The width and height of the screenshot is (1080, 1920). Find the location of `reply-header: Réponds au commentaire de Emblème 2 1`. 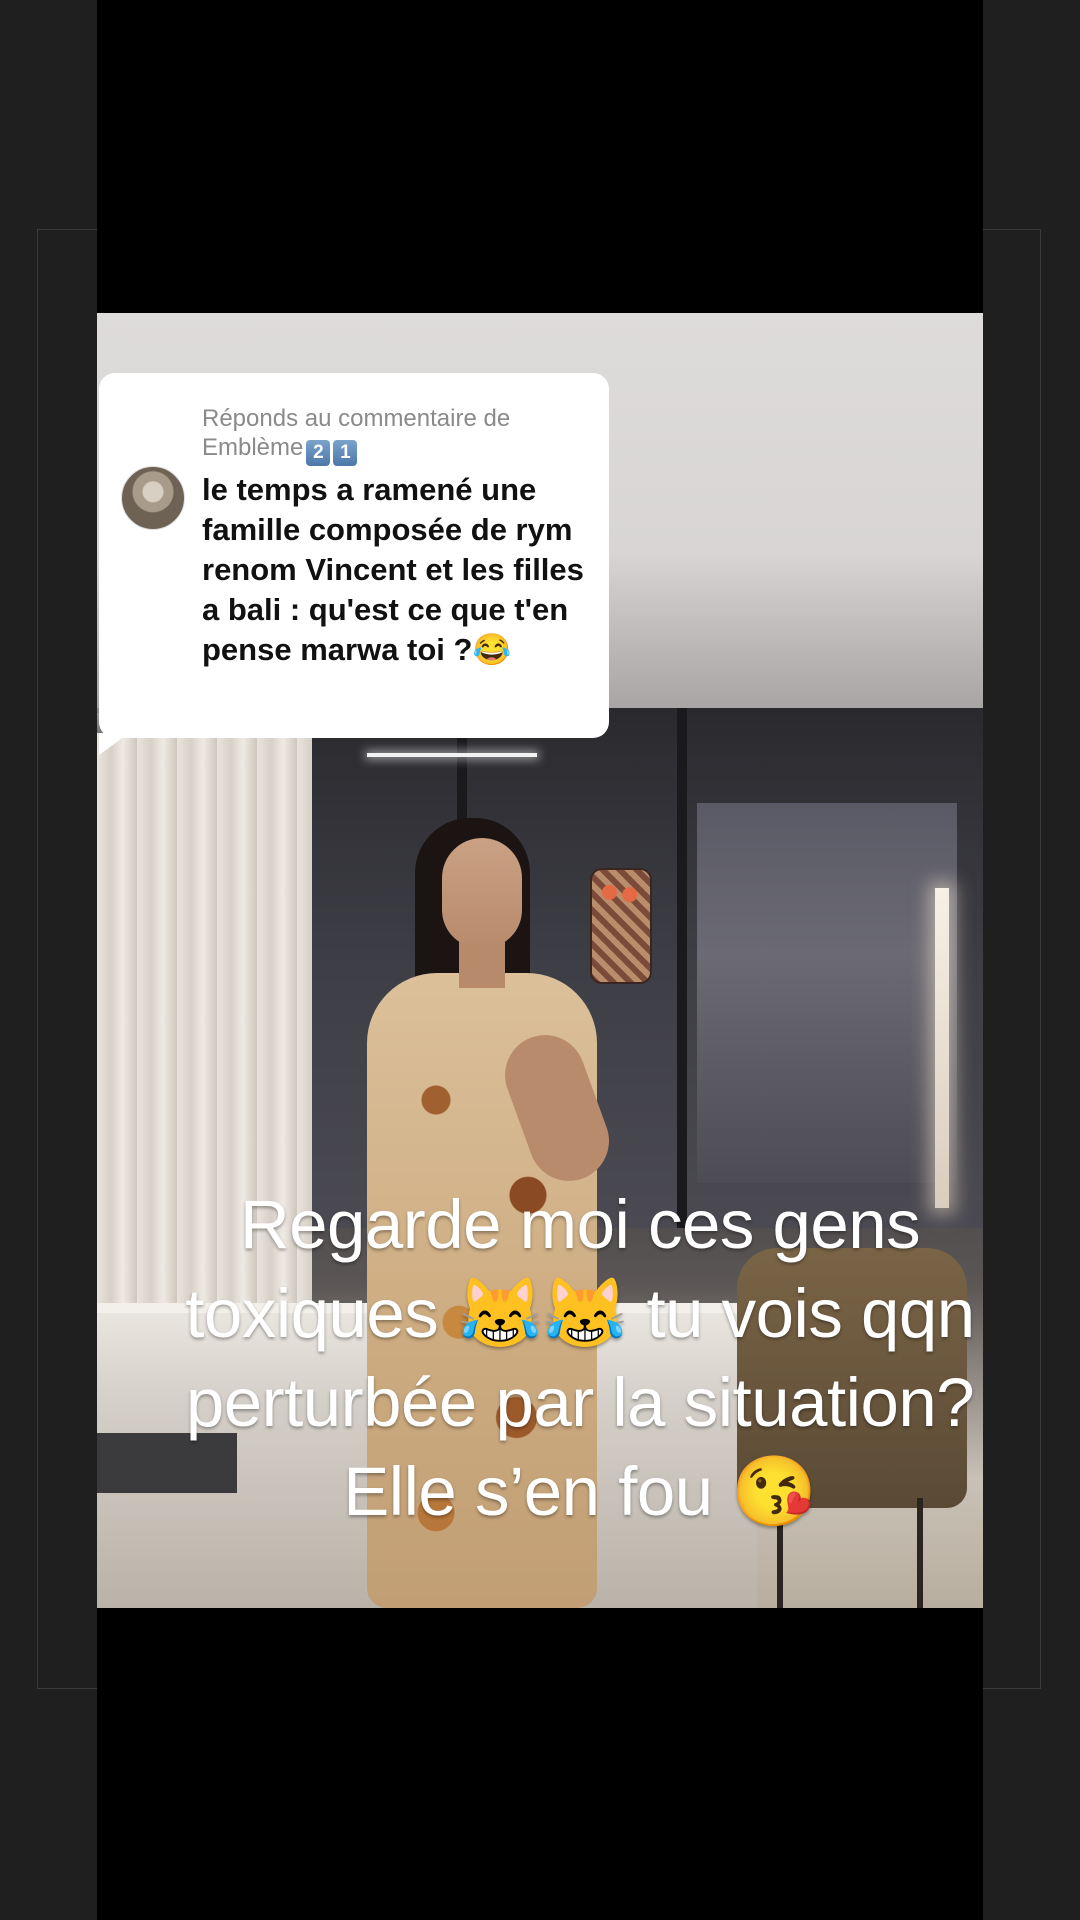

reply-header: Réponds au commentaire de Emblème 2 1 is located at coordinates (397, 435).